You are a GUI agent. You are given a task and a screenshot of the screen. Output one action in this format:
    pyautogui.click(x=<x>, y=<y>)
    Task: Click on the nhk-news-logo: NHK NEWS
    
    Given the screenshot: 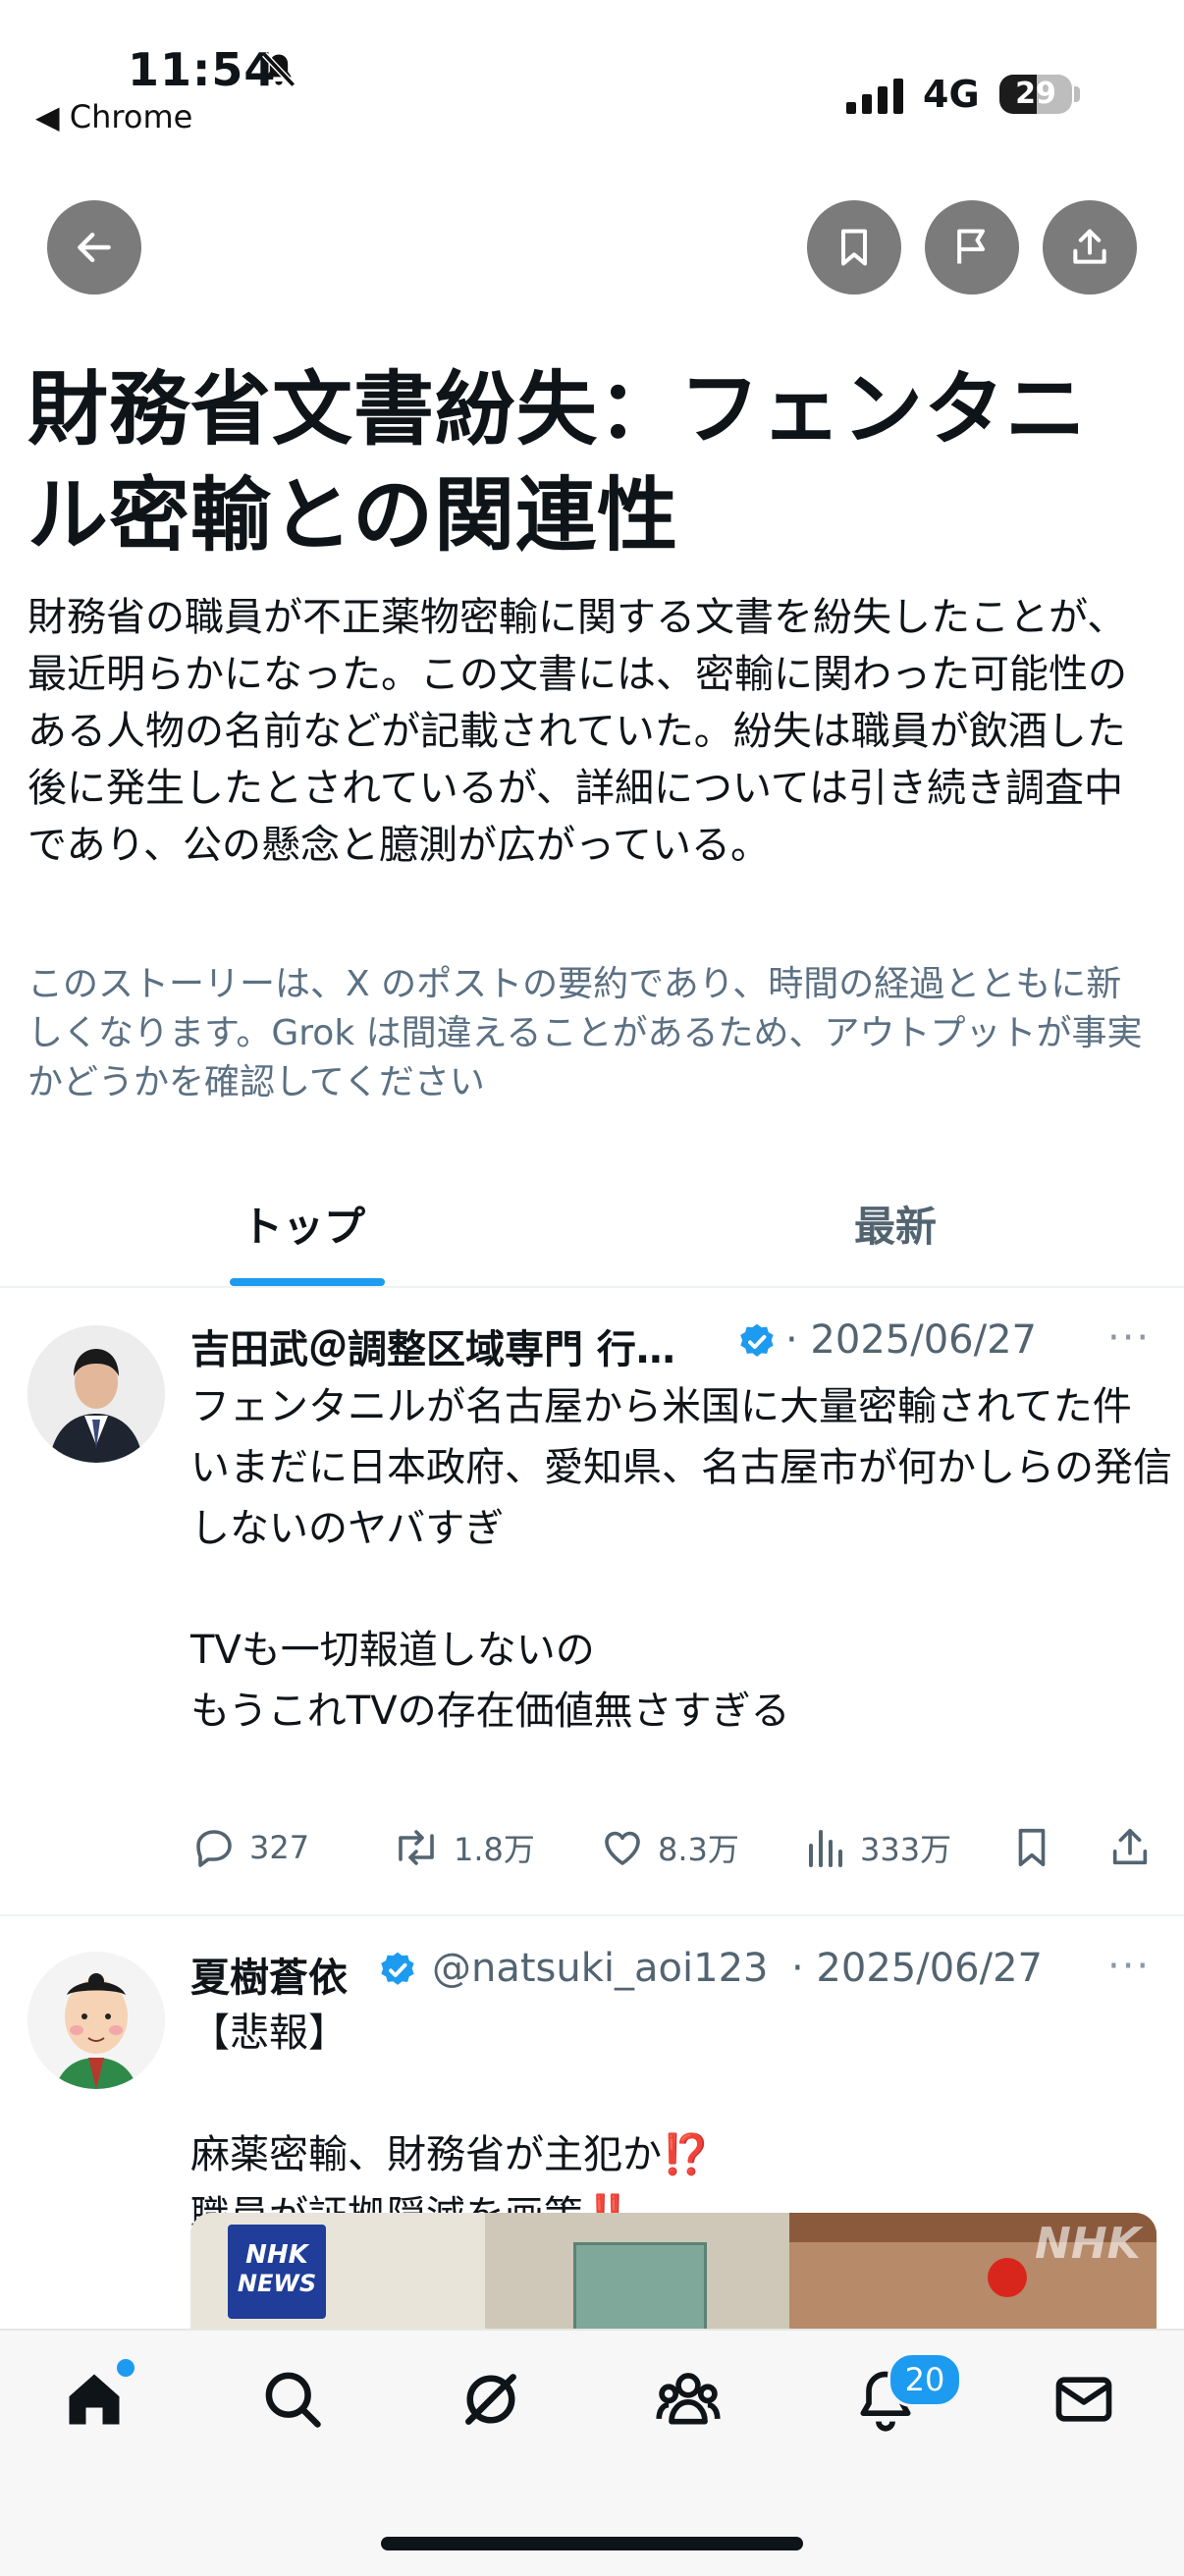 What is the action you would take?
    pyautogui.click(x=277, y=2272)
    